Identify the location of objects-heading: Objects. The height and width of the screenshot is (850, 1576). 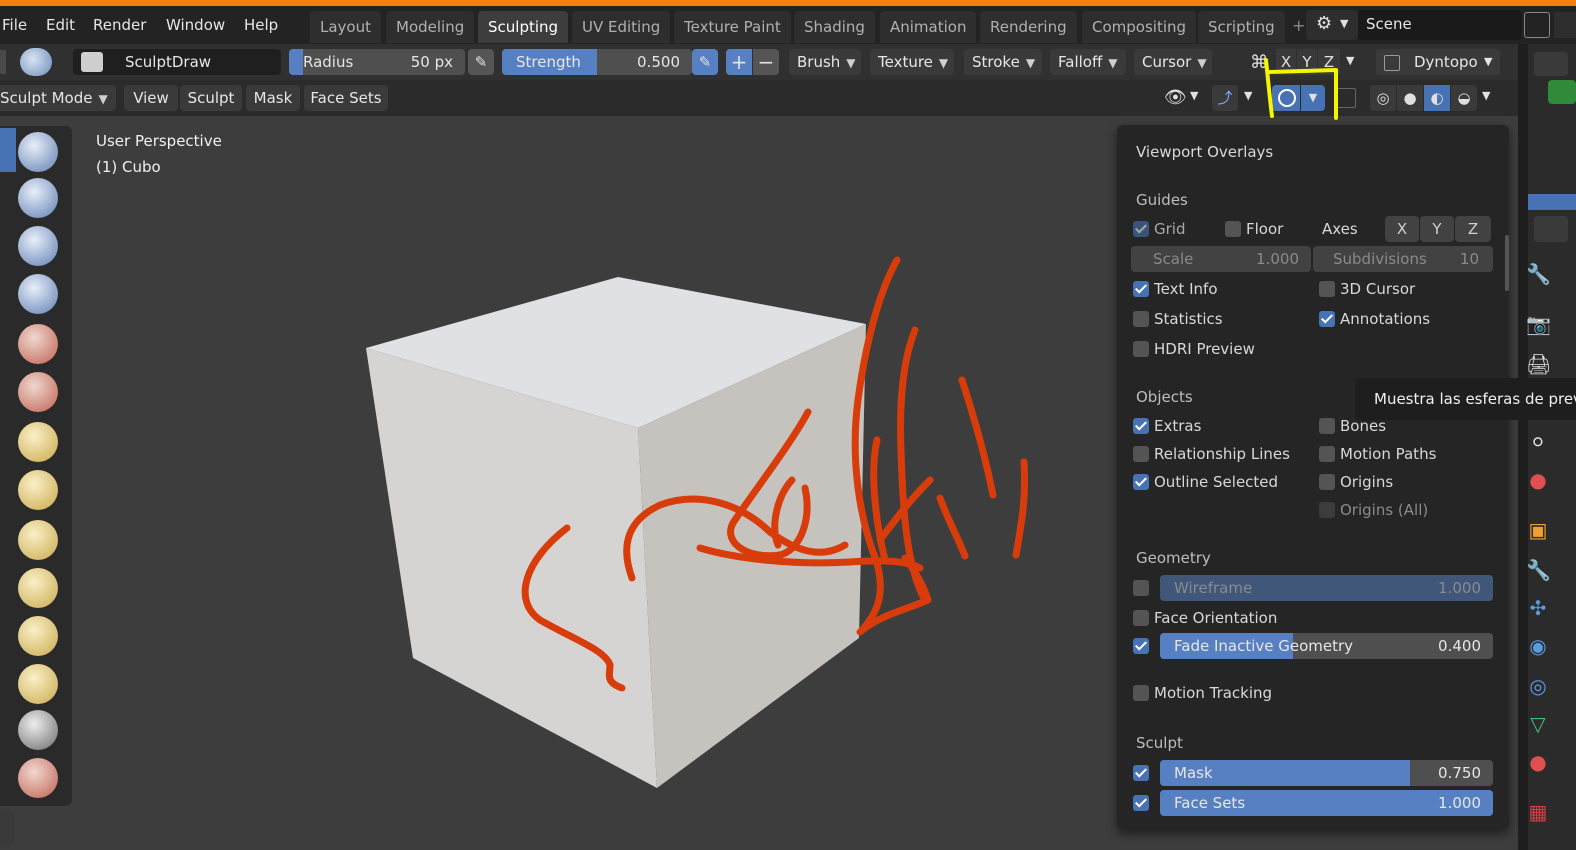
(1164, 397).